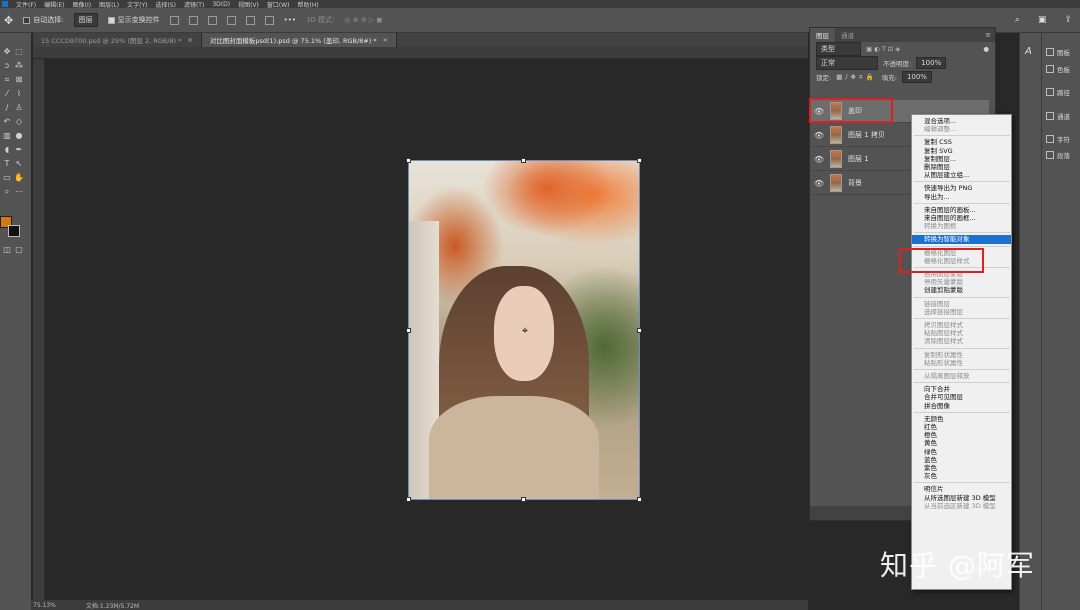 The width and height of the screenshot is (1080, 610). Describe the element at coordinates (7, 94) in the screenshot. I see `eyedropper-icon: ⁄` at that location.